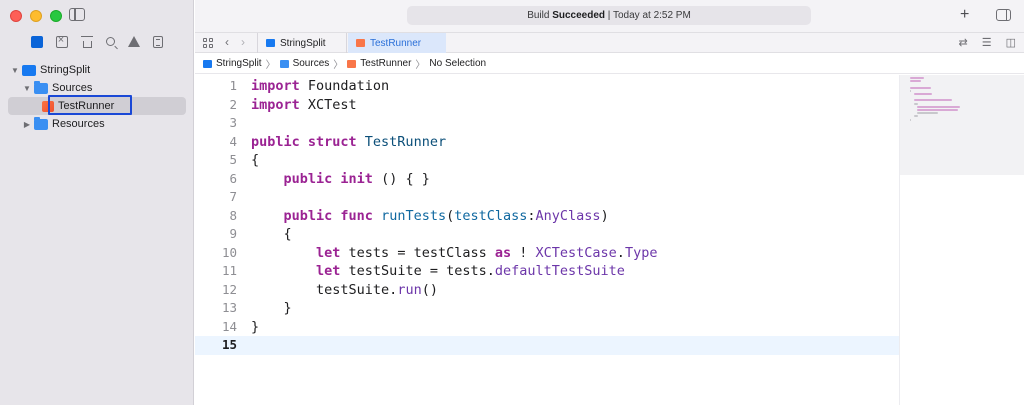 This screenshot has height=405, width=1024. Describe the element at coordinates (229, 326) in the screenshot. I see `line-number: 14` at that location.